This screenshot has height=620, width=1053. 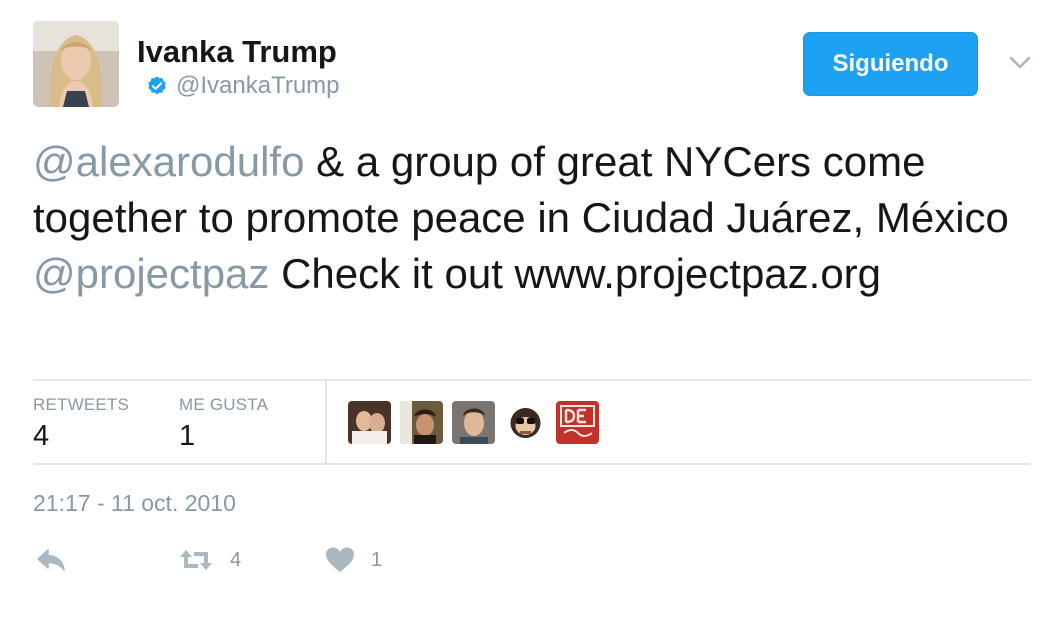 I want to click on tweet-timestamp: 21:17 - 11 oct. 2010, so click(x=134, y=503).